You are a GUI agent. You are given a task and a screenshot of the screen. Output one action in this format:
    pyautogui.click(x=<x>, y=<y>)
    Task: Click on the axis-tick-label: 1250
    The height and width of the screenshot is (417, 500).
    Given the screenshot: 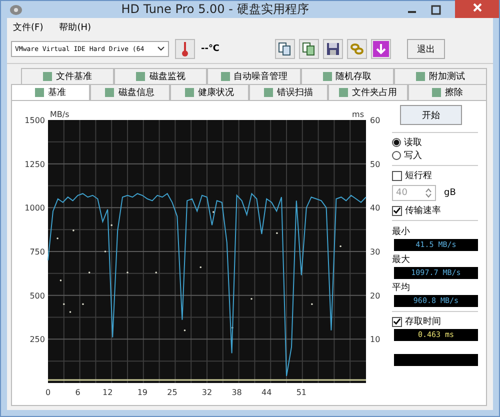 What is the action you would take?
    pyautogui.click(x=34, y=164)
    